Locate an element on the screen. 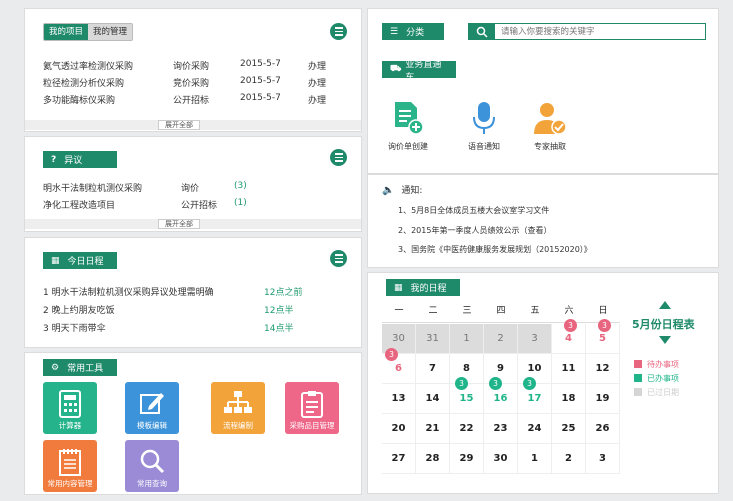  tools-header: ⚙ 常用工具 is located at coordinates (80, 367).